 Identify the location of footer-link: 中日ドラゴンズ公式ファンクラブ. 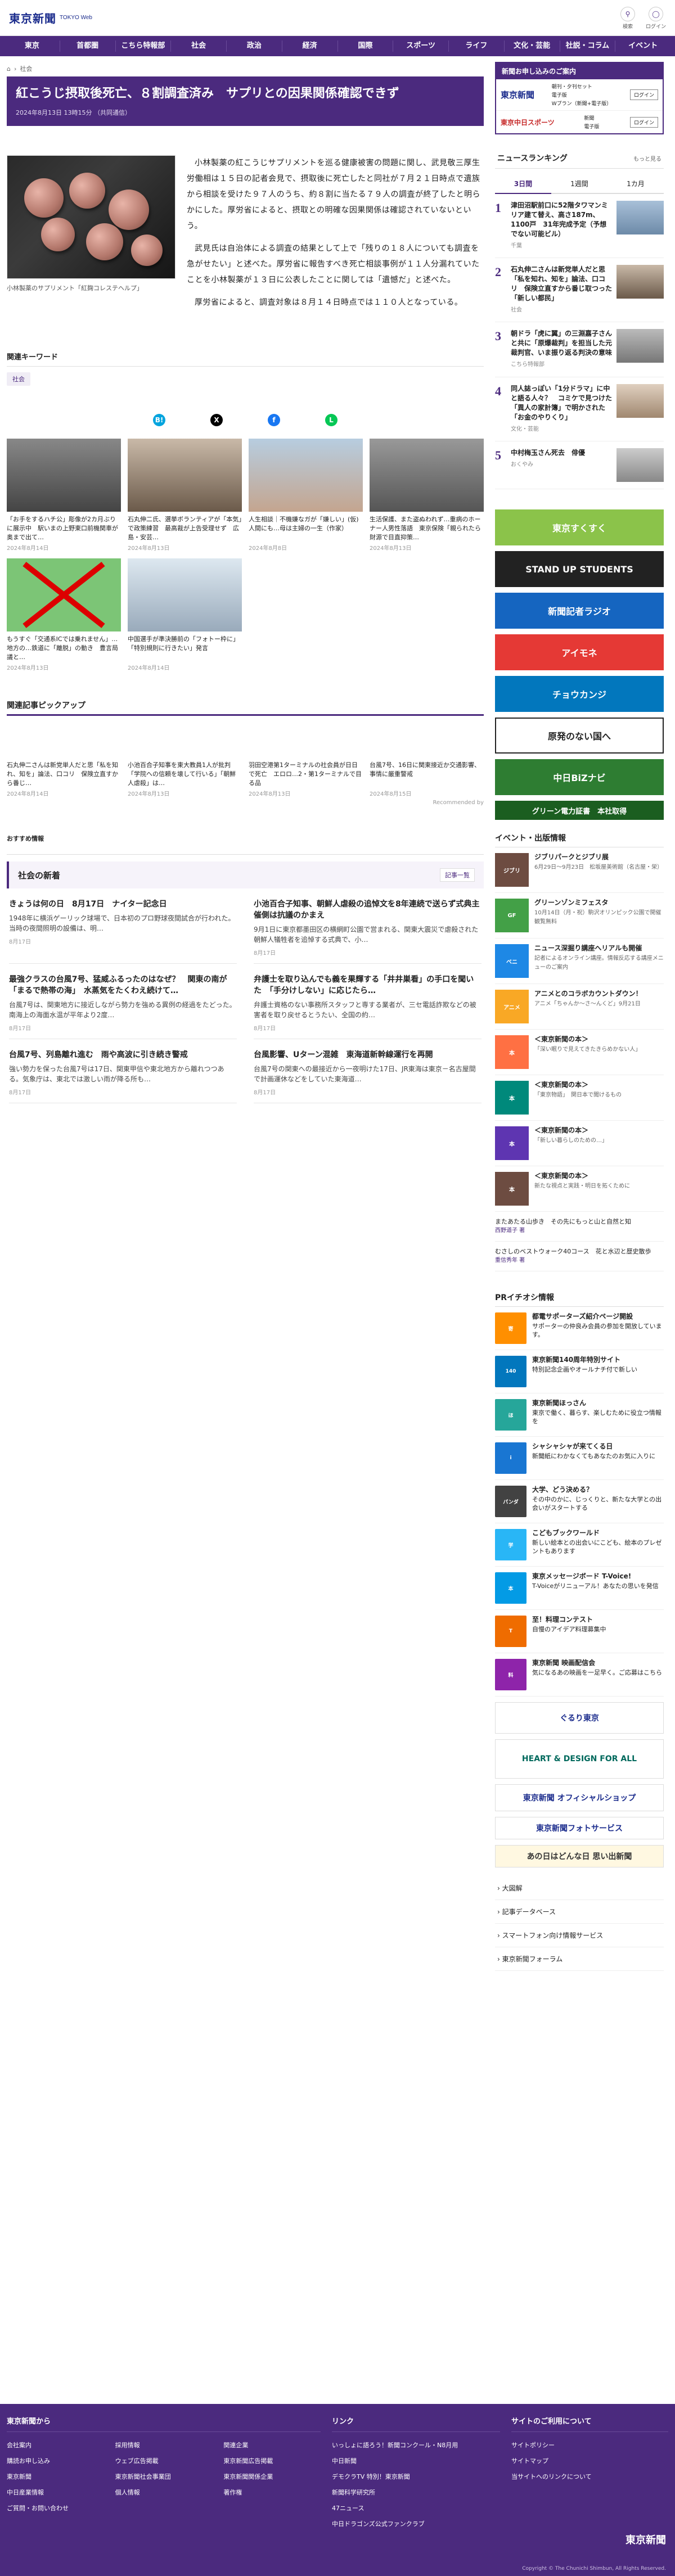
(416, 2524).